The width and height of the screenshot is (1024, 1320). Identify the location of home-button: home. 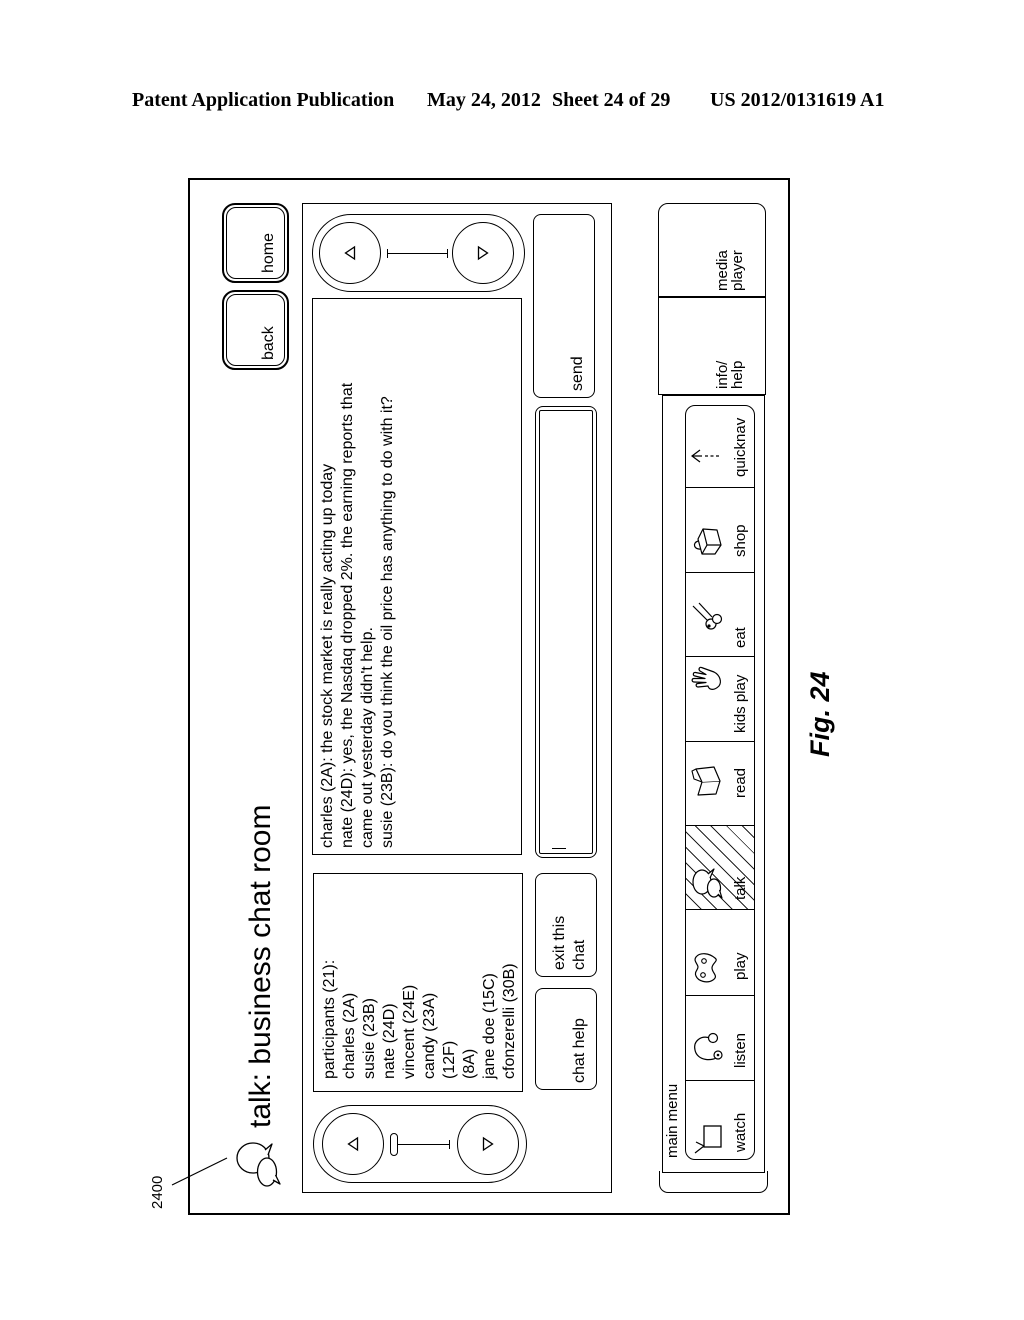
(255, 243).